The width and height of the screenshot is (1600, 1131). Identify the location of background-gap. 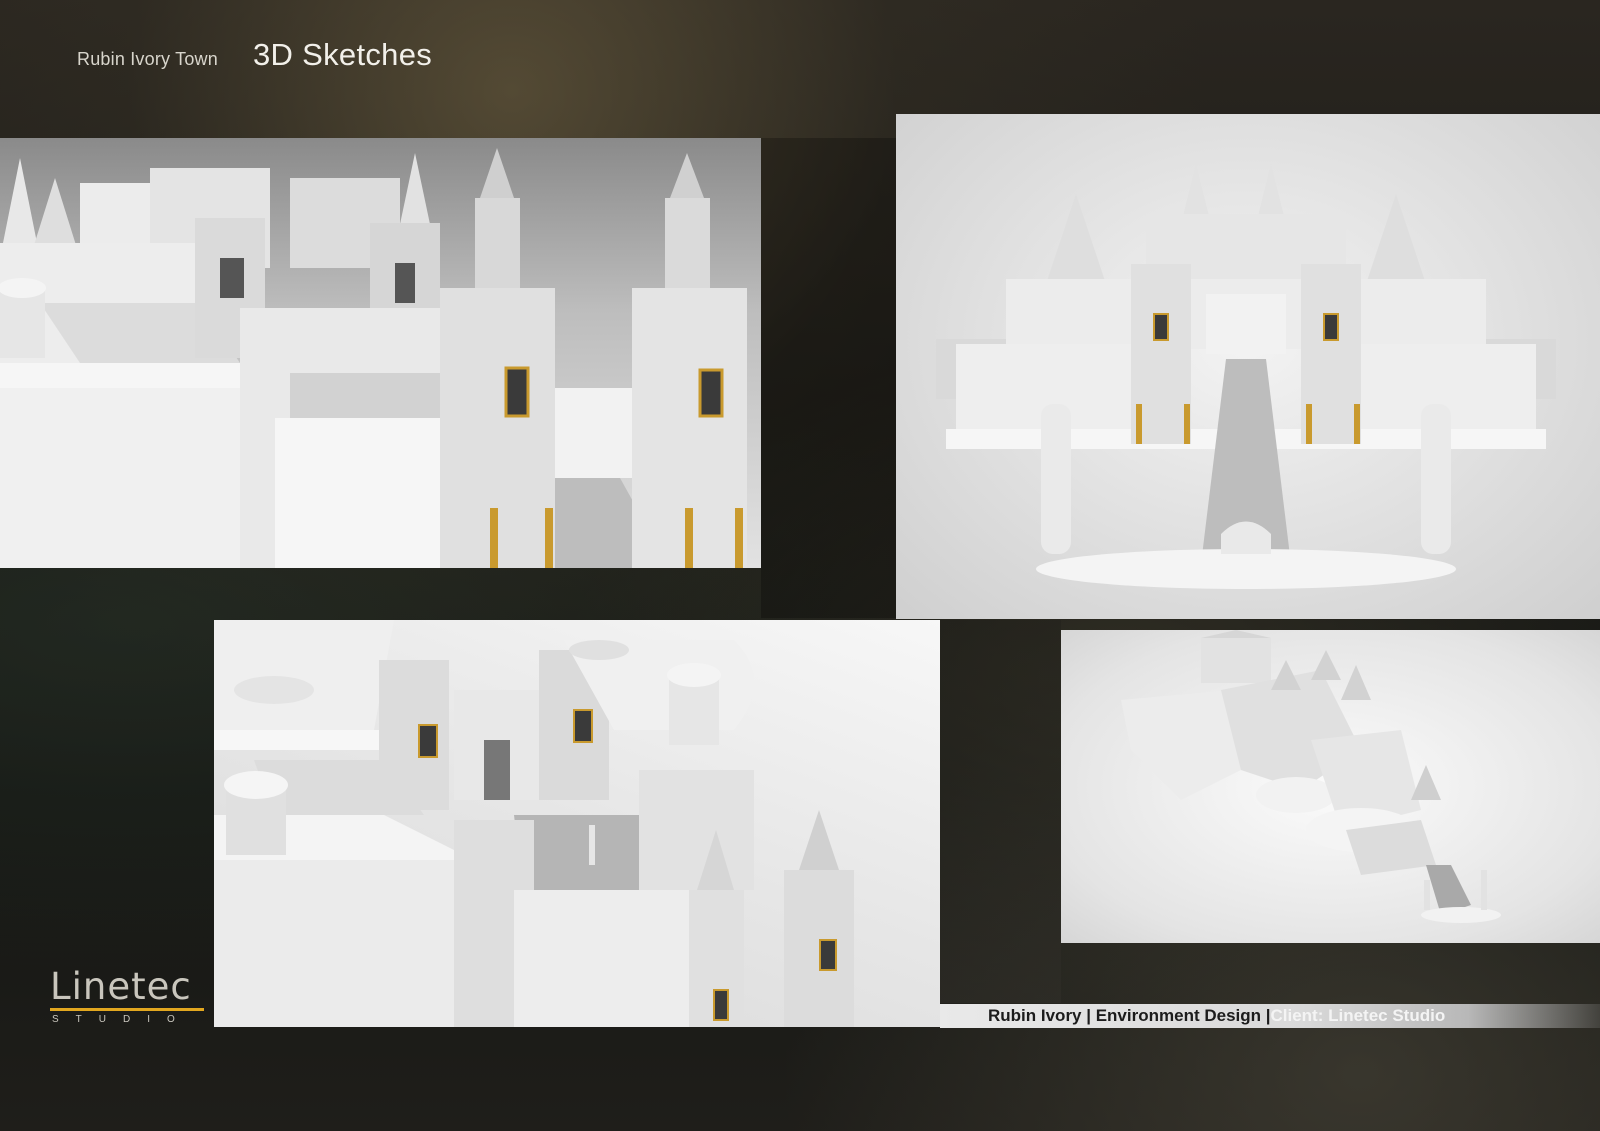
(1000, 811).